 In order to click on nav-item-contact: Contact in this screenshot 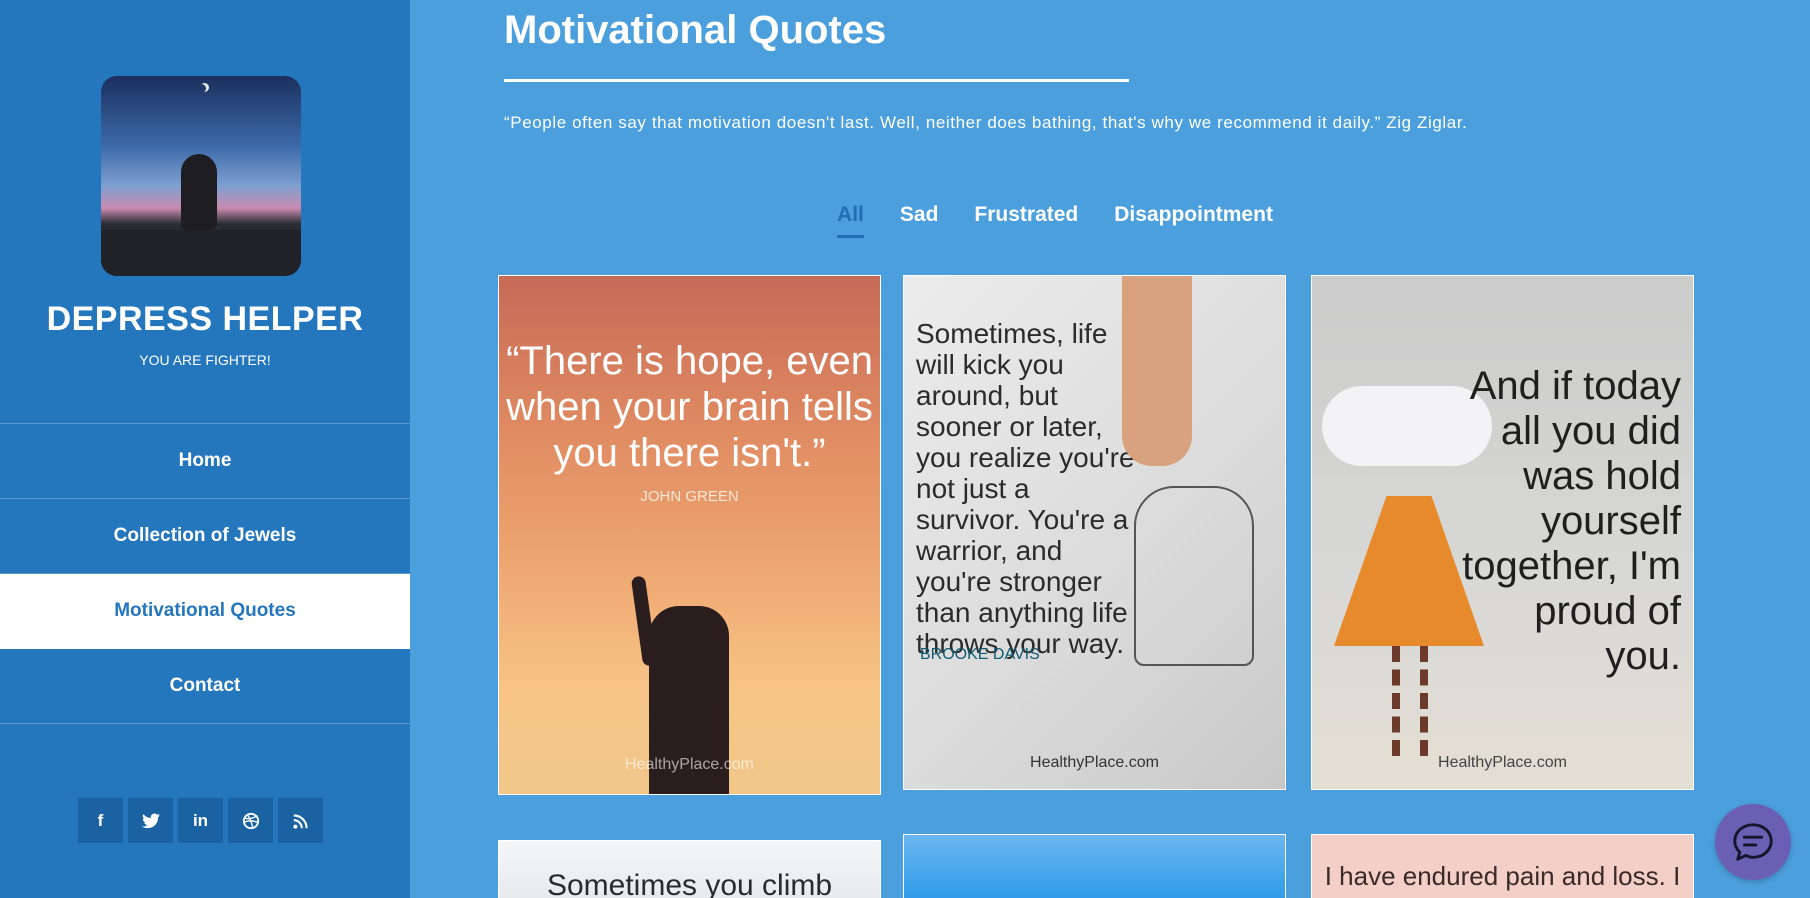, I will do `click(205, 686)`.